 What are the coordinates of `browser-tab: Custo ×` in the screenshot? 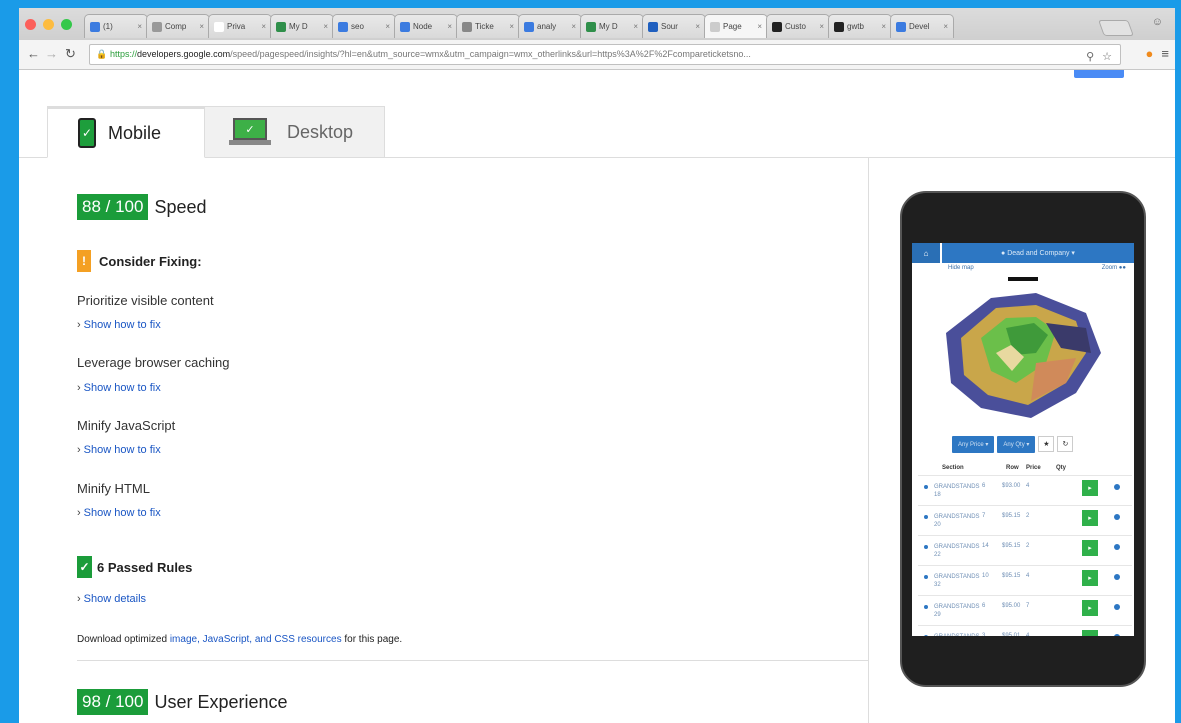 It's located at (798, 26).